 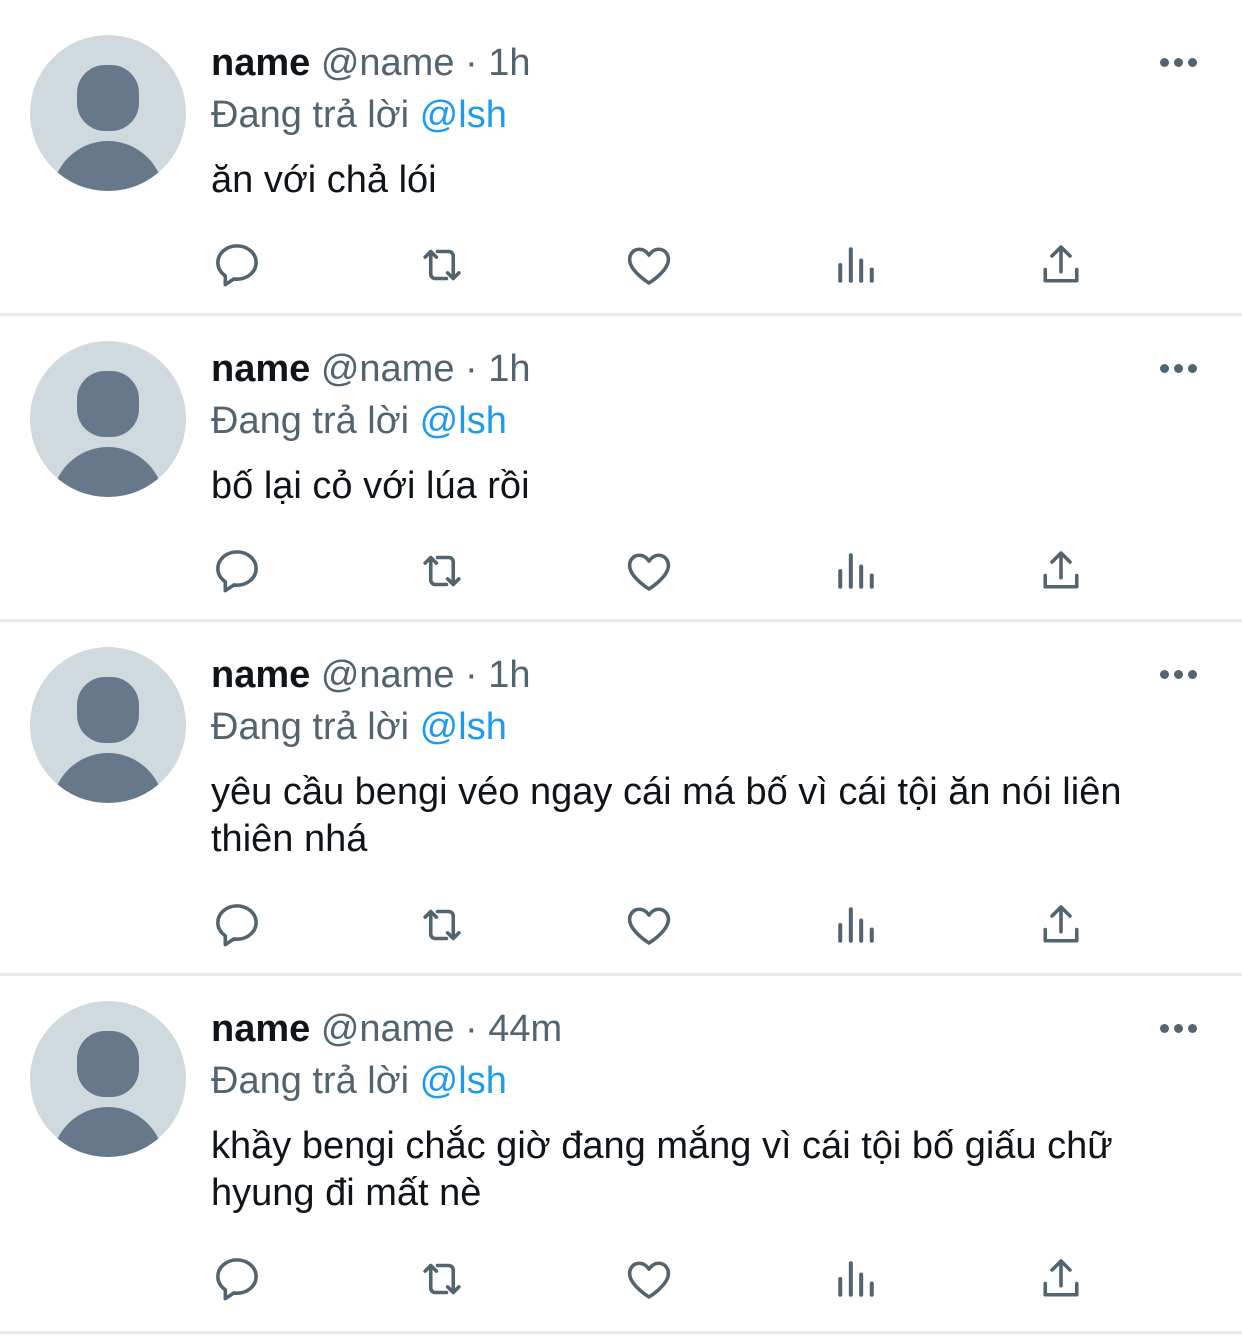 I want to click on timestamp: 44m, so click(x=525, y=1029).